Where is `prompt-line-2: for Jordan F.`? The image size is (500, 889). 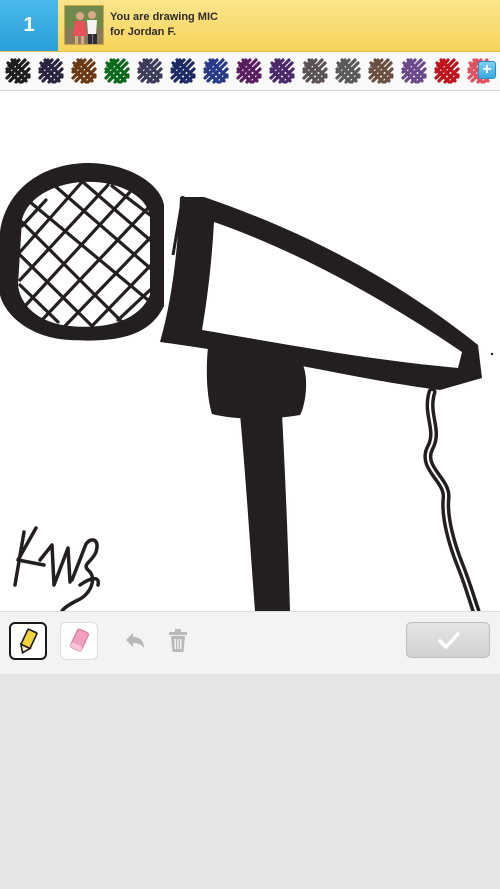
prompt-line-2: for Jordan F. is located at coordinates (143, 32).